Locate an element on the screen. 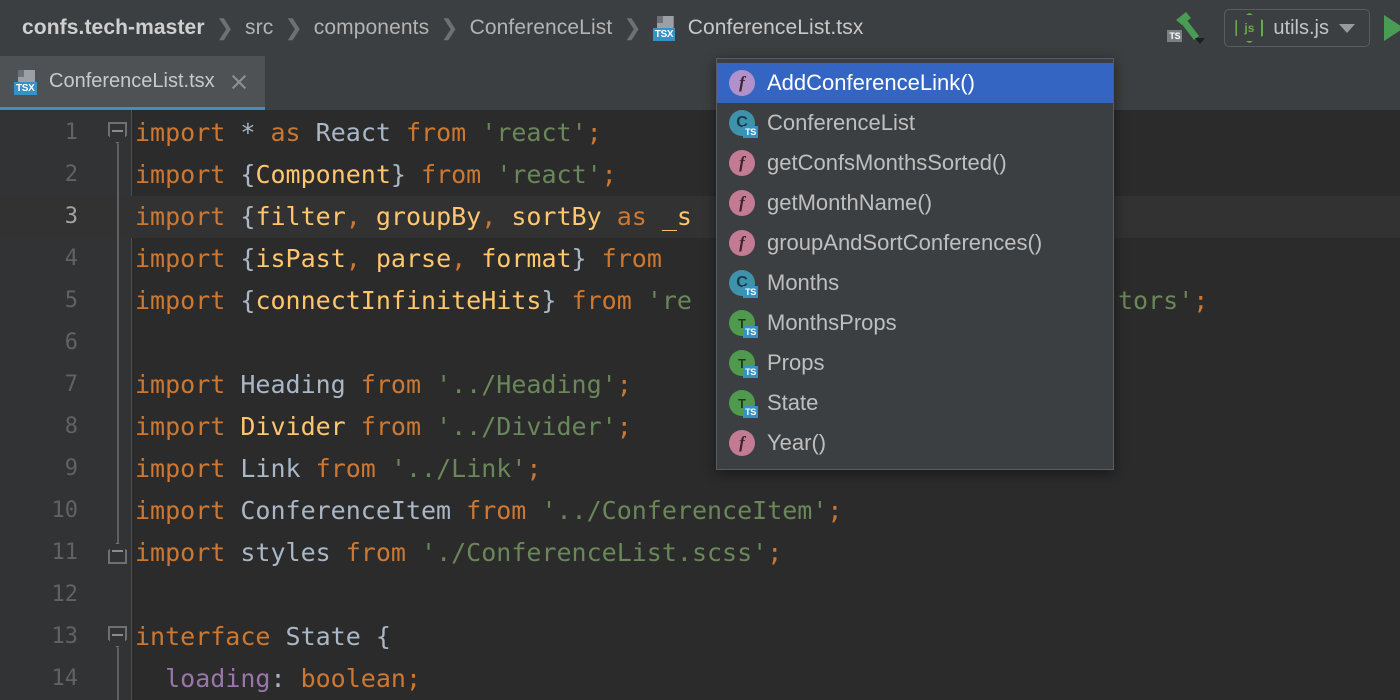 This screenshot has width=1400, height=700. line-number: 3 is located at coordinates (71, 216).